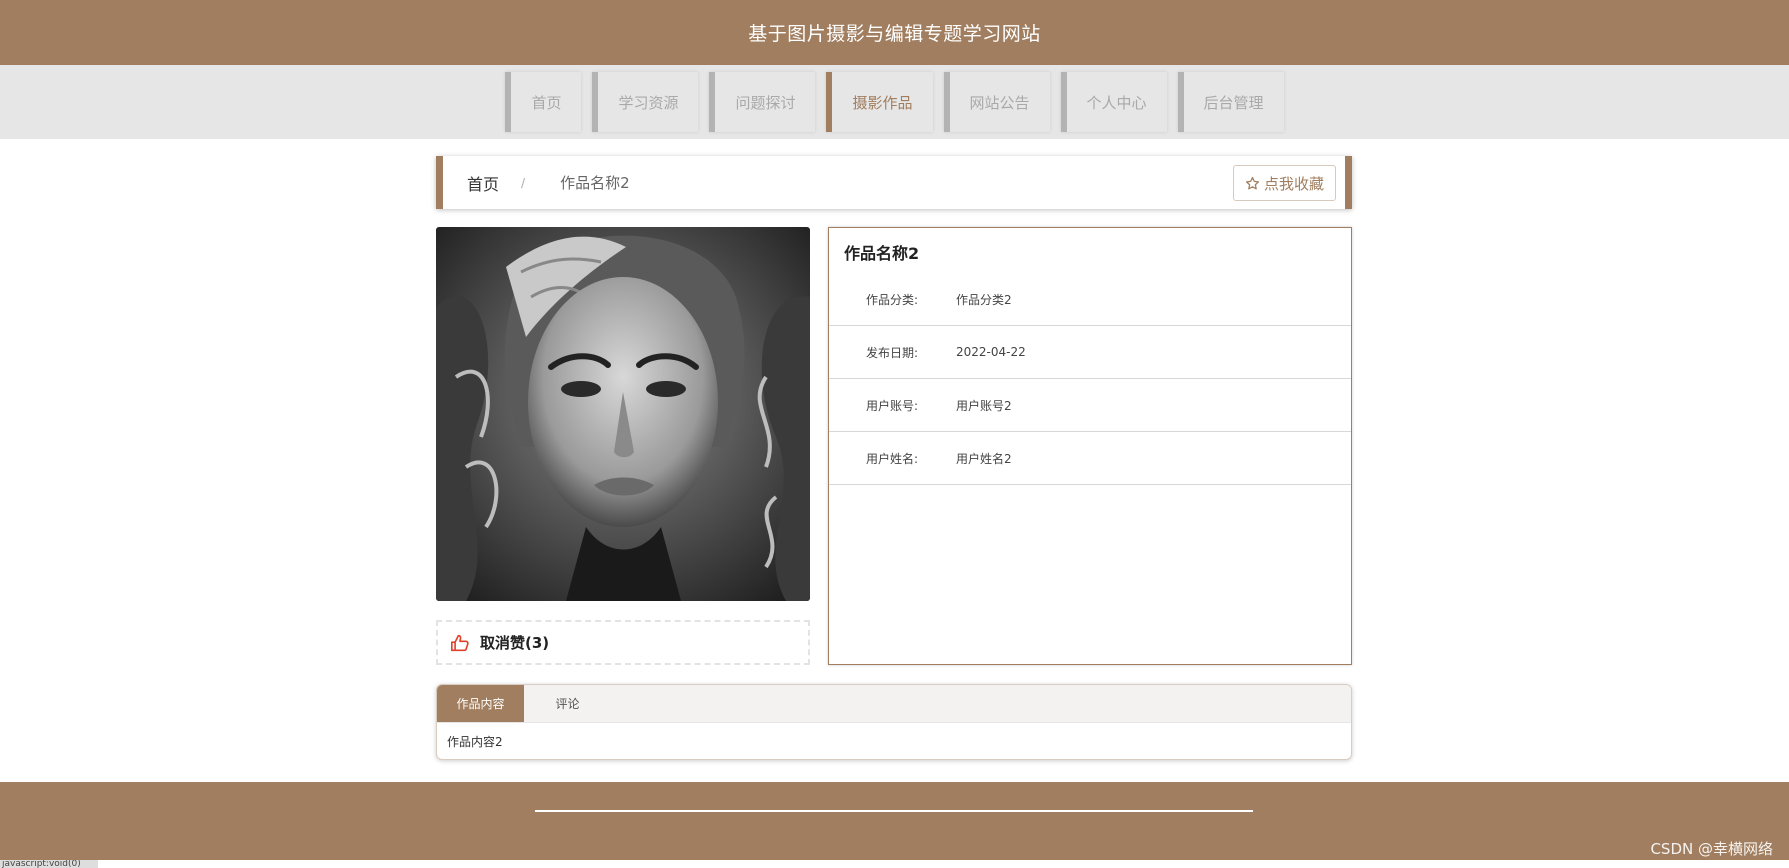 This screenshot has width=1789, height=868. Describe the element at coordinates (1711, 849) in the screenshot. I see `watermark: CSDN @幸横网络` at that location.